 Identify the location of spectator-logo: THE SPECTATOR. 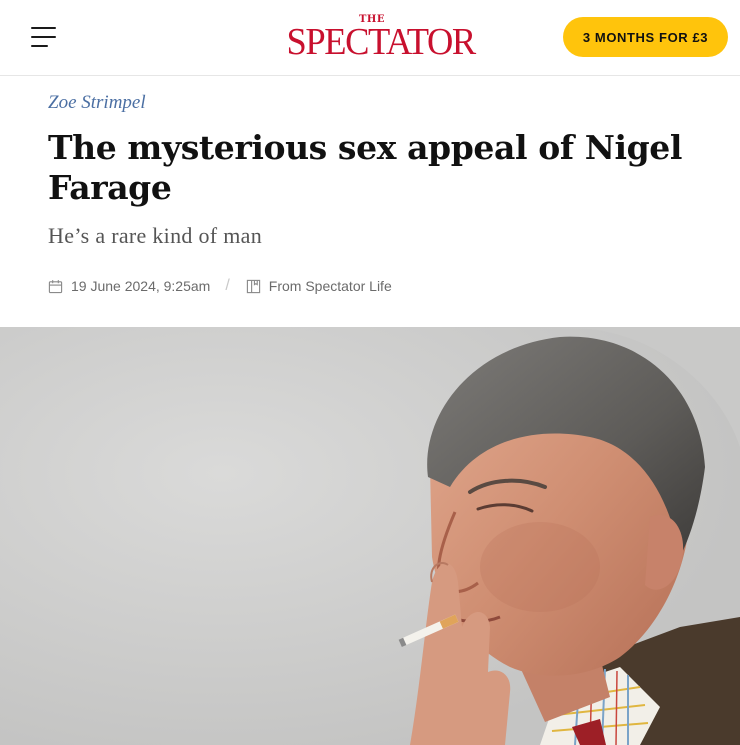
(380, 39).